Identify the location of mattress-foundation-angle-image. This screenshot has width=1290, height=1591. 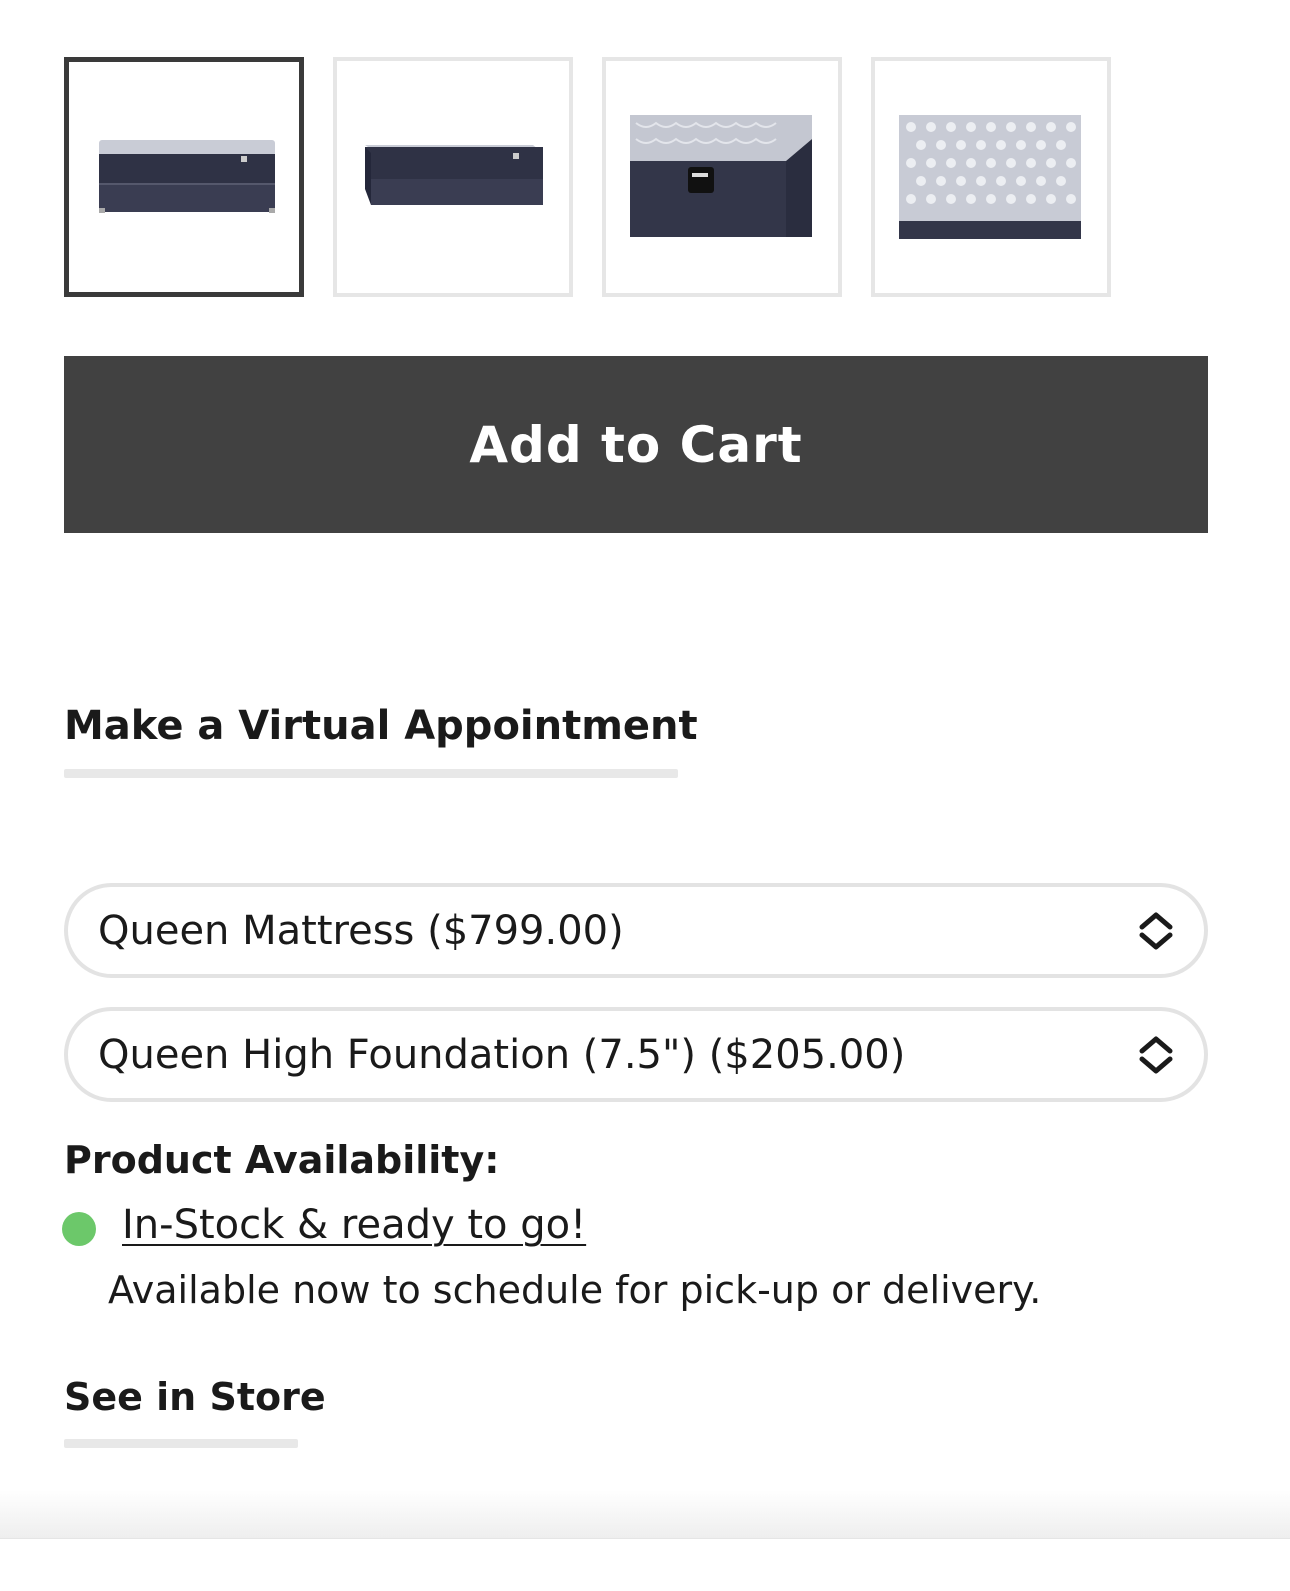
(454, 175).